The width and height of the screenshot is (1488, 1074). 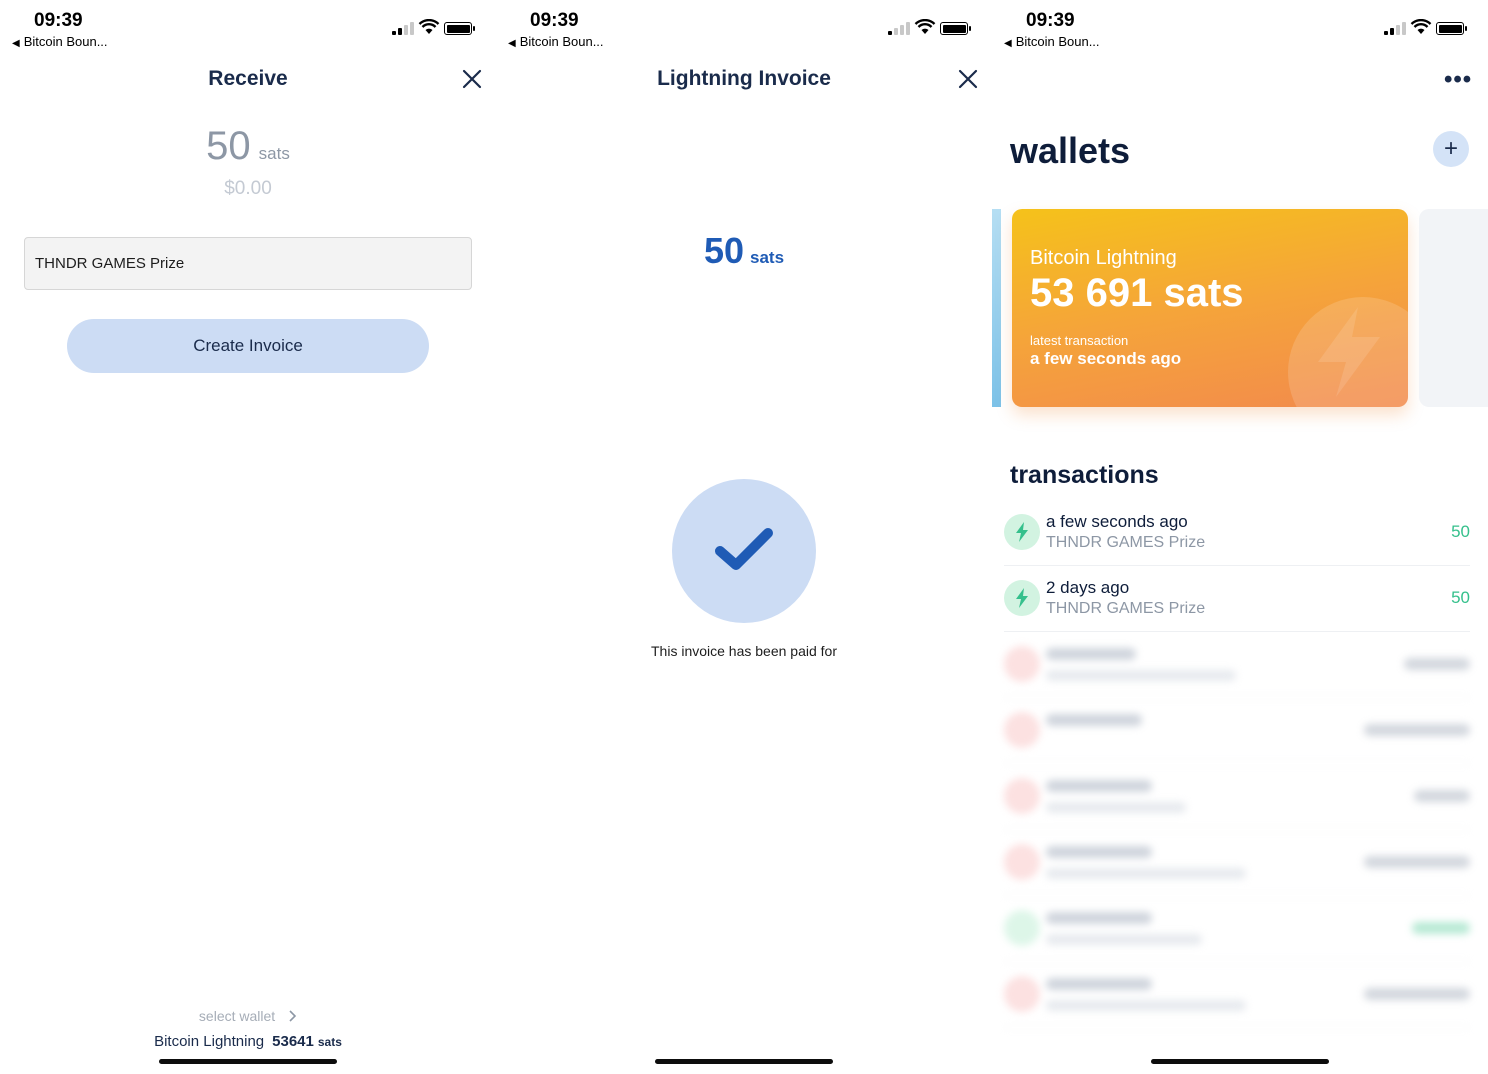 I want to click on select-wallet-link: select wallet, so click(x=248, y=1016).